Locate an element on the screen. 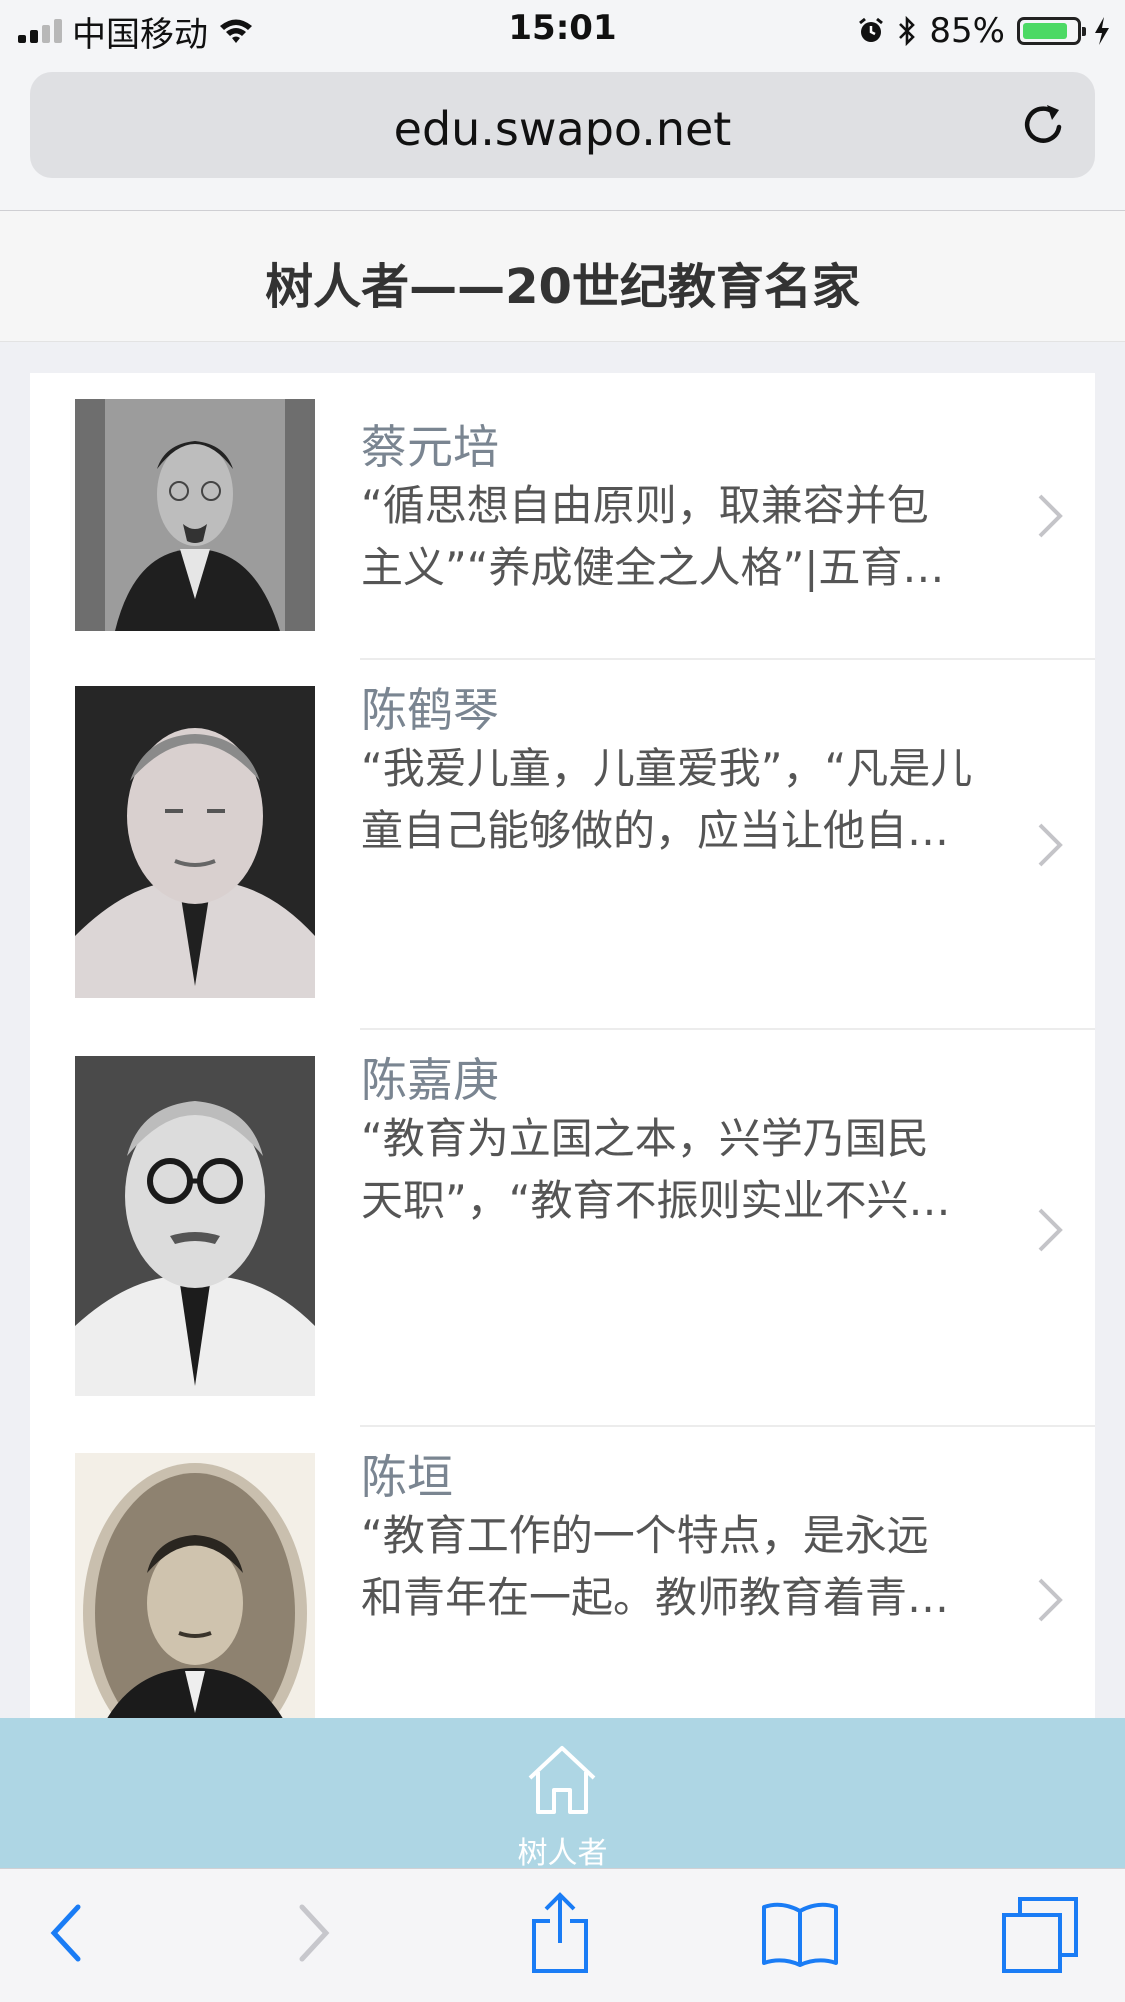  share-icon is located at coordinates (560, 1933).